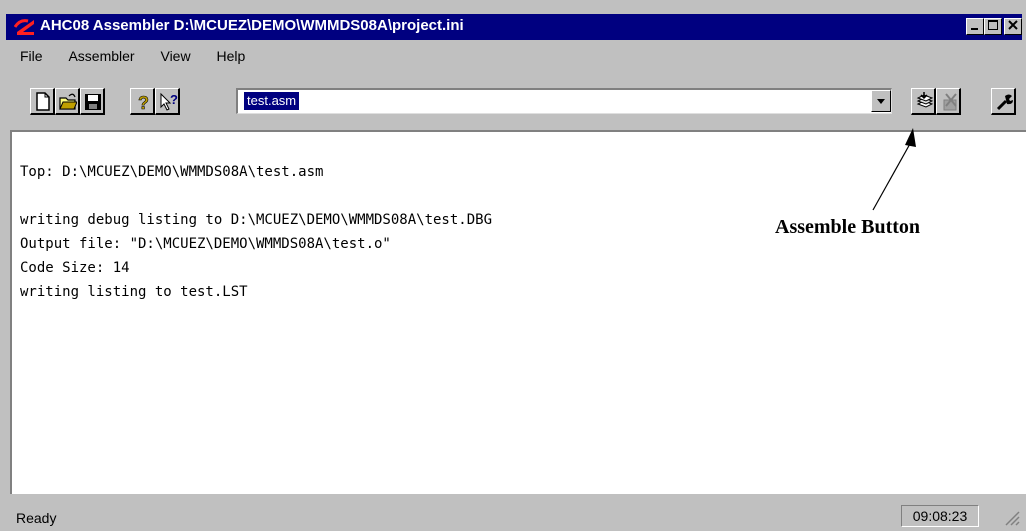 This screenshot has height=531, width=1026. I want to click on status-text: Ready, so click(36, 518).